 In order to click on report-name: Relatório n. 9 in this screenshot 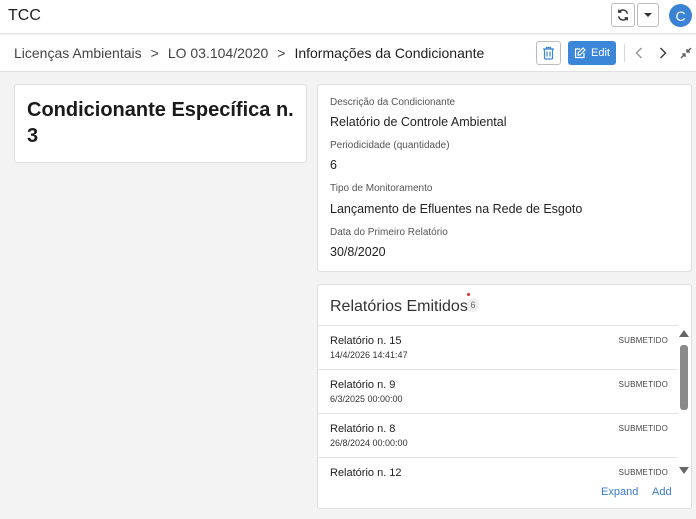, I will do `click(362, 385)`.